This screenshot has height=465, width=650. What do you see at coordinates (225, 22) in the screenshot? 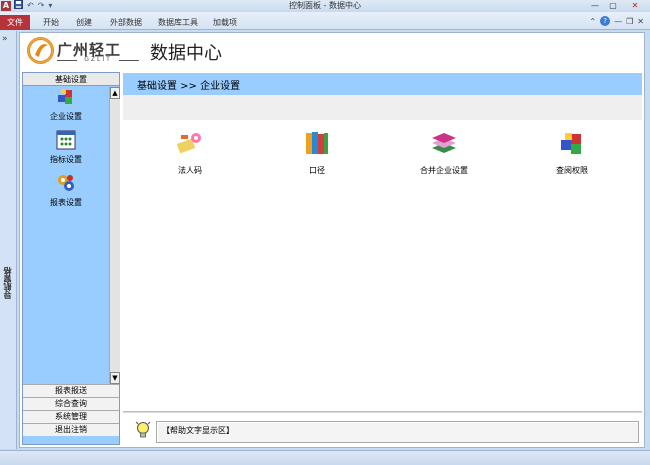
I see `tab-add-ins: 加载项` at bounding box center [225, 22].